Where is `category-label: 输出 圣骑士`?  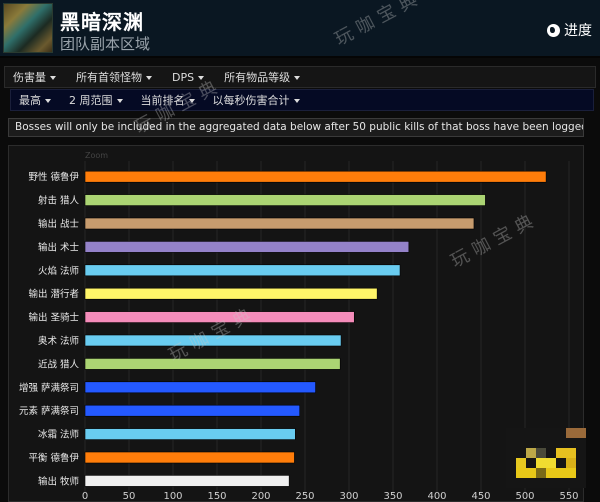 category-label: 输出 圣骑士 is located at coordinates (53, 318).